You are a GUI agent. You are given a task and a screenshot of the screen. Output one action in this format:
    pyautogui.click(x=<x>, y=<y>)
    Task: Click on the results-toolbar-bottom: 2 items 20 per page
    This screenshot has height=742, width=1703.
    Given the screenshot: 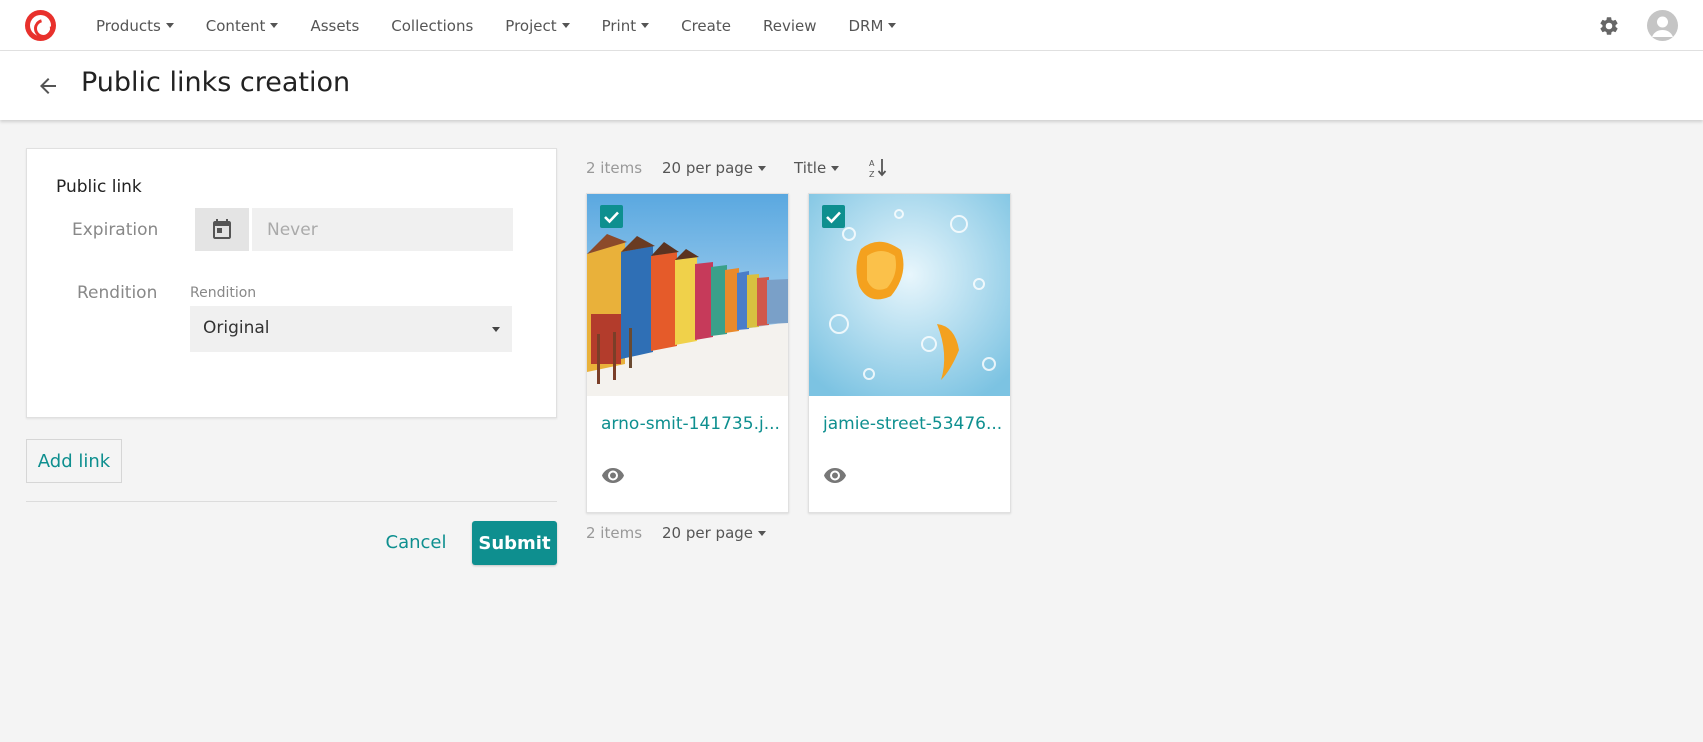 What is the action you would take?
    pyautogui.click(x=690, y=533)
    